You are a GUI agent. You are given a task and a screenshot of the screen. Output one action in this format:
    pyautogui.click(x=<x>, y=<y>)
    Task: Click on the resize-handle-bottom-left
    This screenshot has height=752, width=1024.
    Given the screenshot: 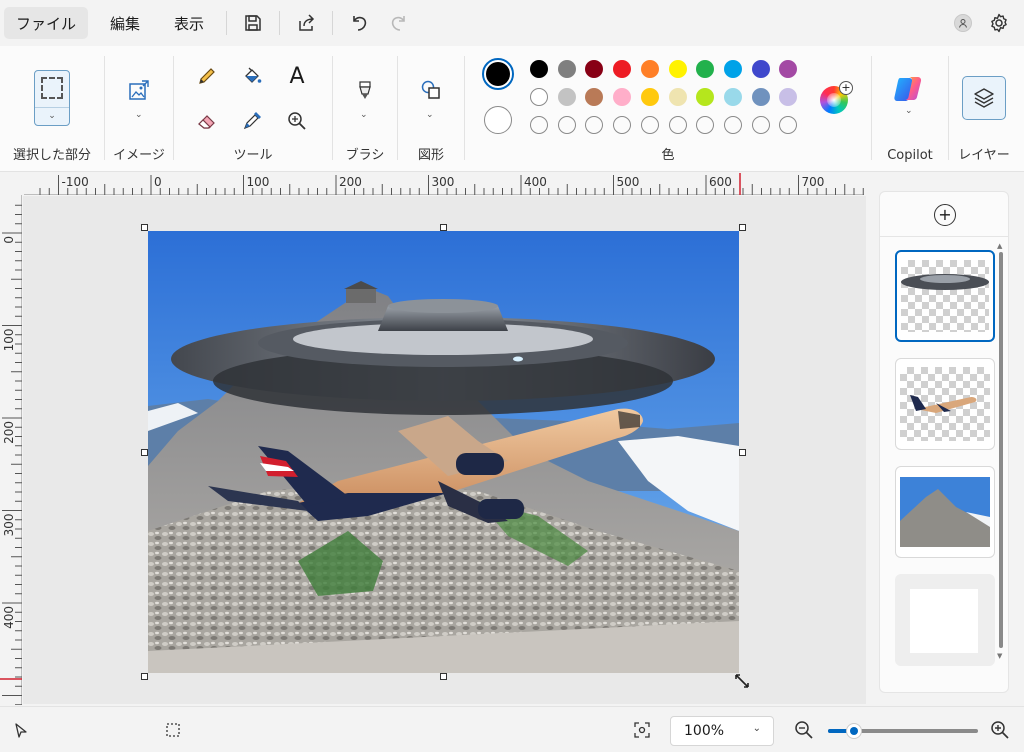 What is the action you would take?
    pyautogui.click(x=144, y=676)
    